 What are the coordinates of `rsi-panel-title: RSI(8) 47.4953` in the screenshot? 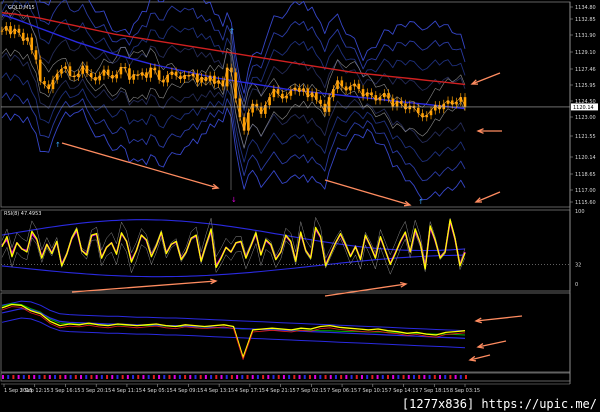 It's located at (22, 214).